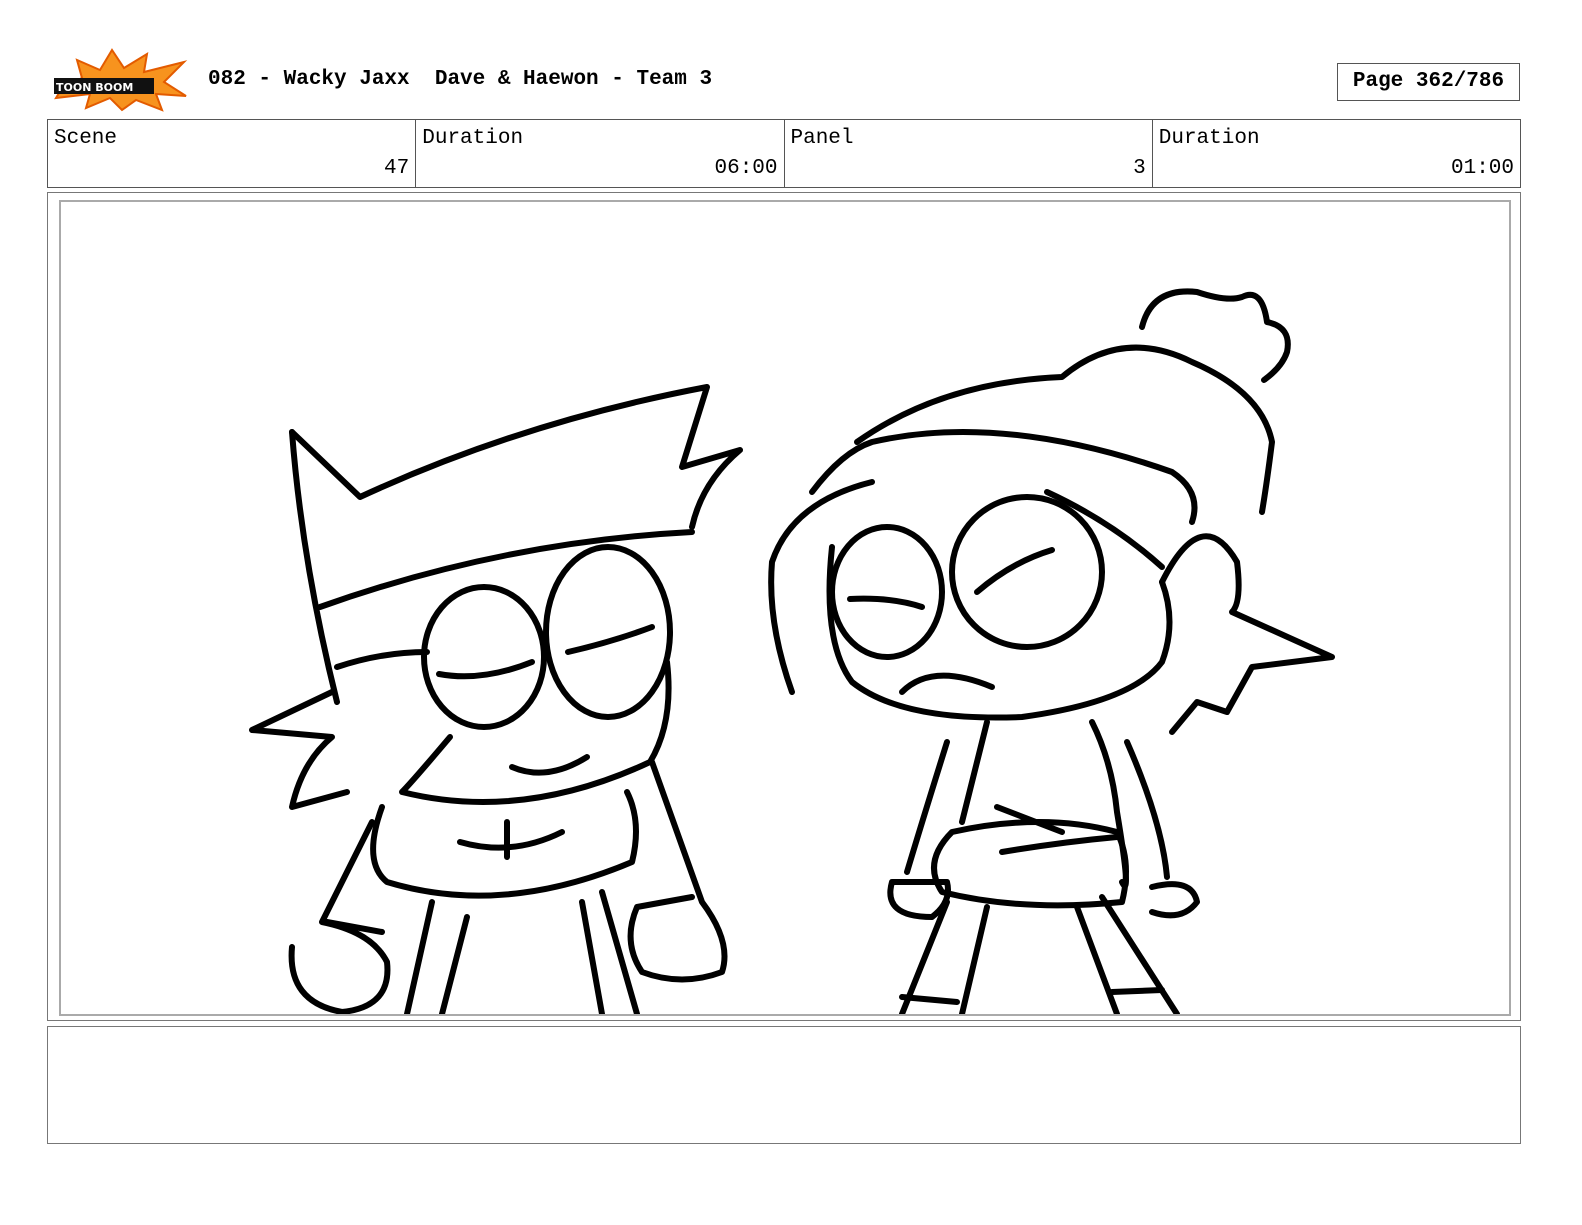 Image resolution: width=1582 pixels, height=1225 pixels. What do you see at coordinates (1336, 153) in the screenshot?
I see `panel-duration-cell: Duration 01:00` at bounding box center [1336, 153].